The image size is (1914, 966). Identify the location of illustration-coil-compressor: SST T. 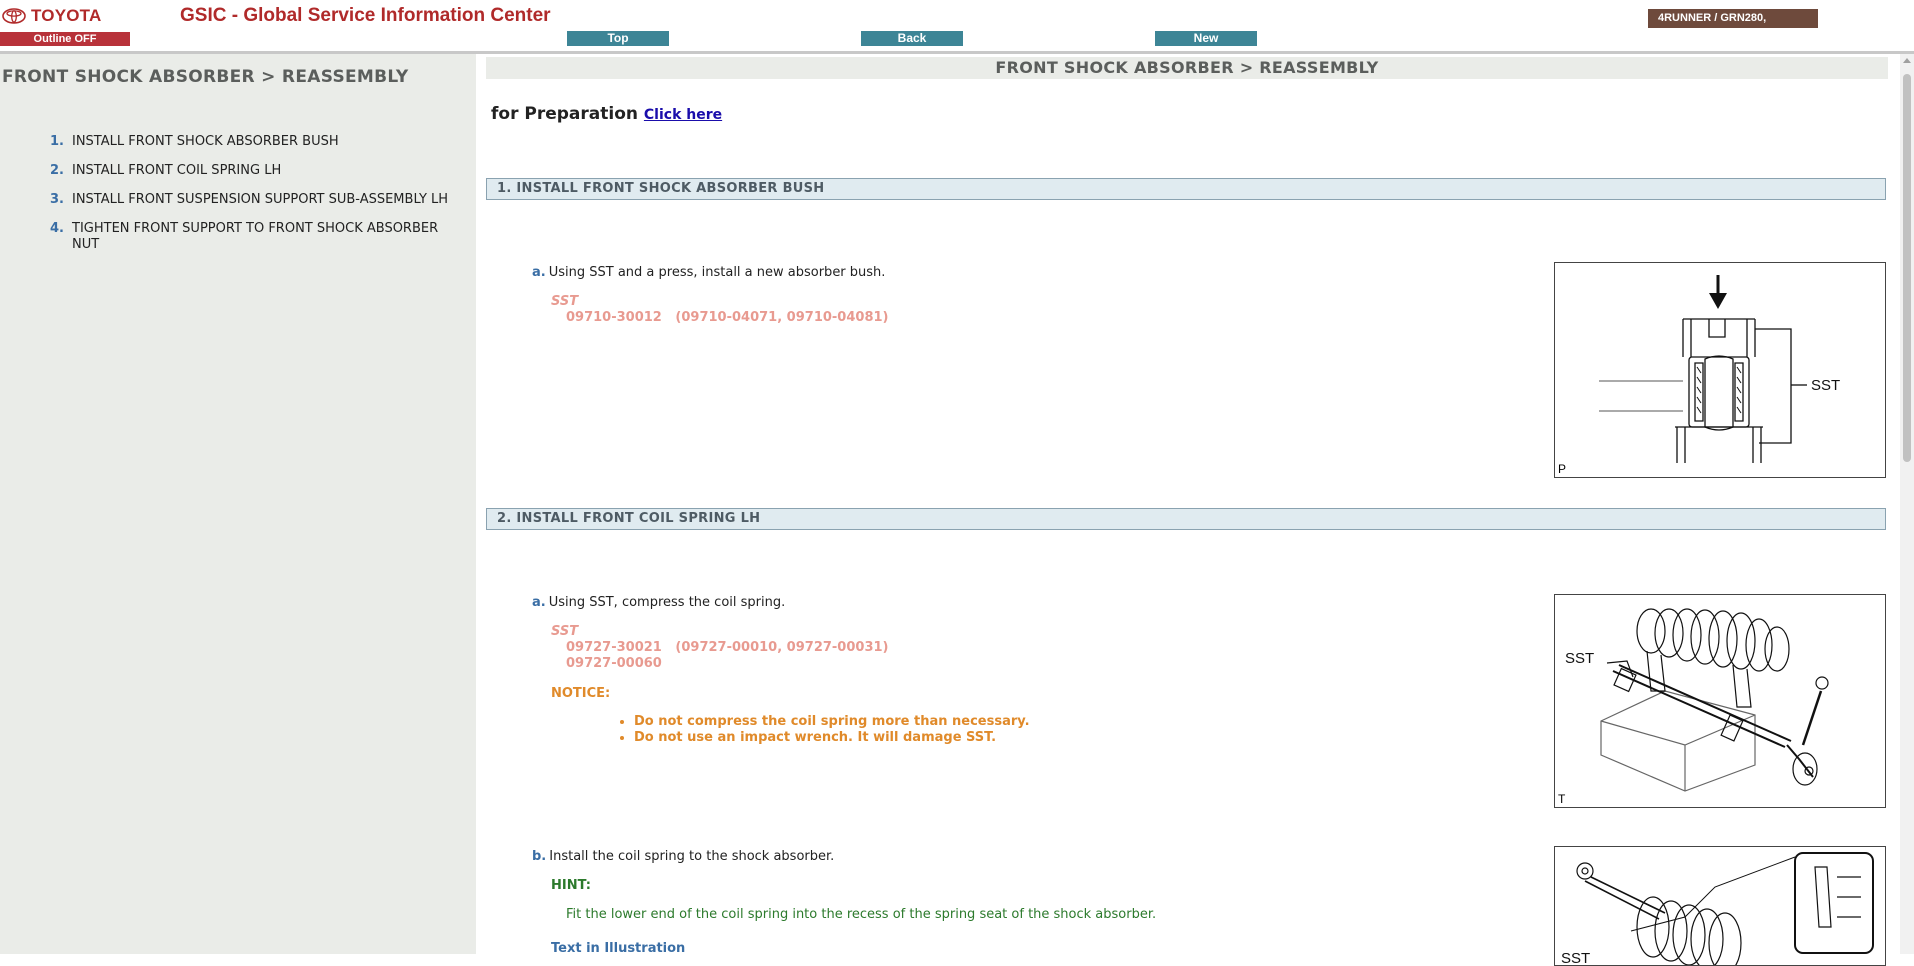
(1720, 701).